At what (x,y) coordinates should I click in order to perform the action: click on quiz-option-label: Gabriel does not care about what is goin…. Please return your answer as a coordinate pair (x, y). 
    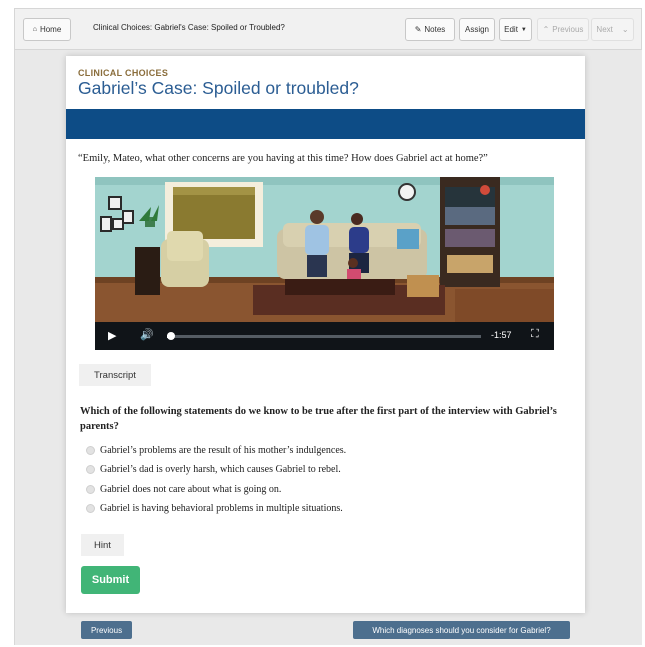
    Looking at the image, I should click on (191, 489).